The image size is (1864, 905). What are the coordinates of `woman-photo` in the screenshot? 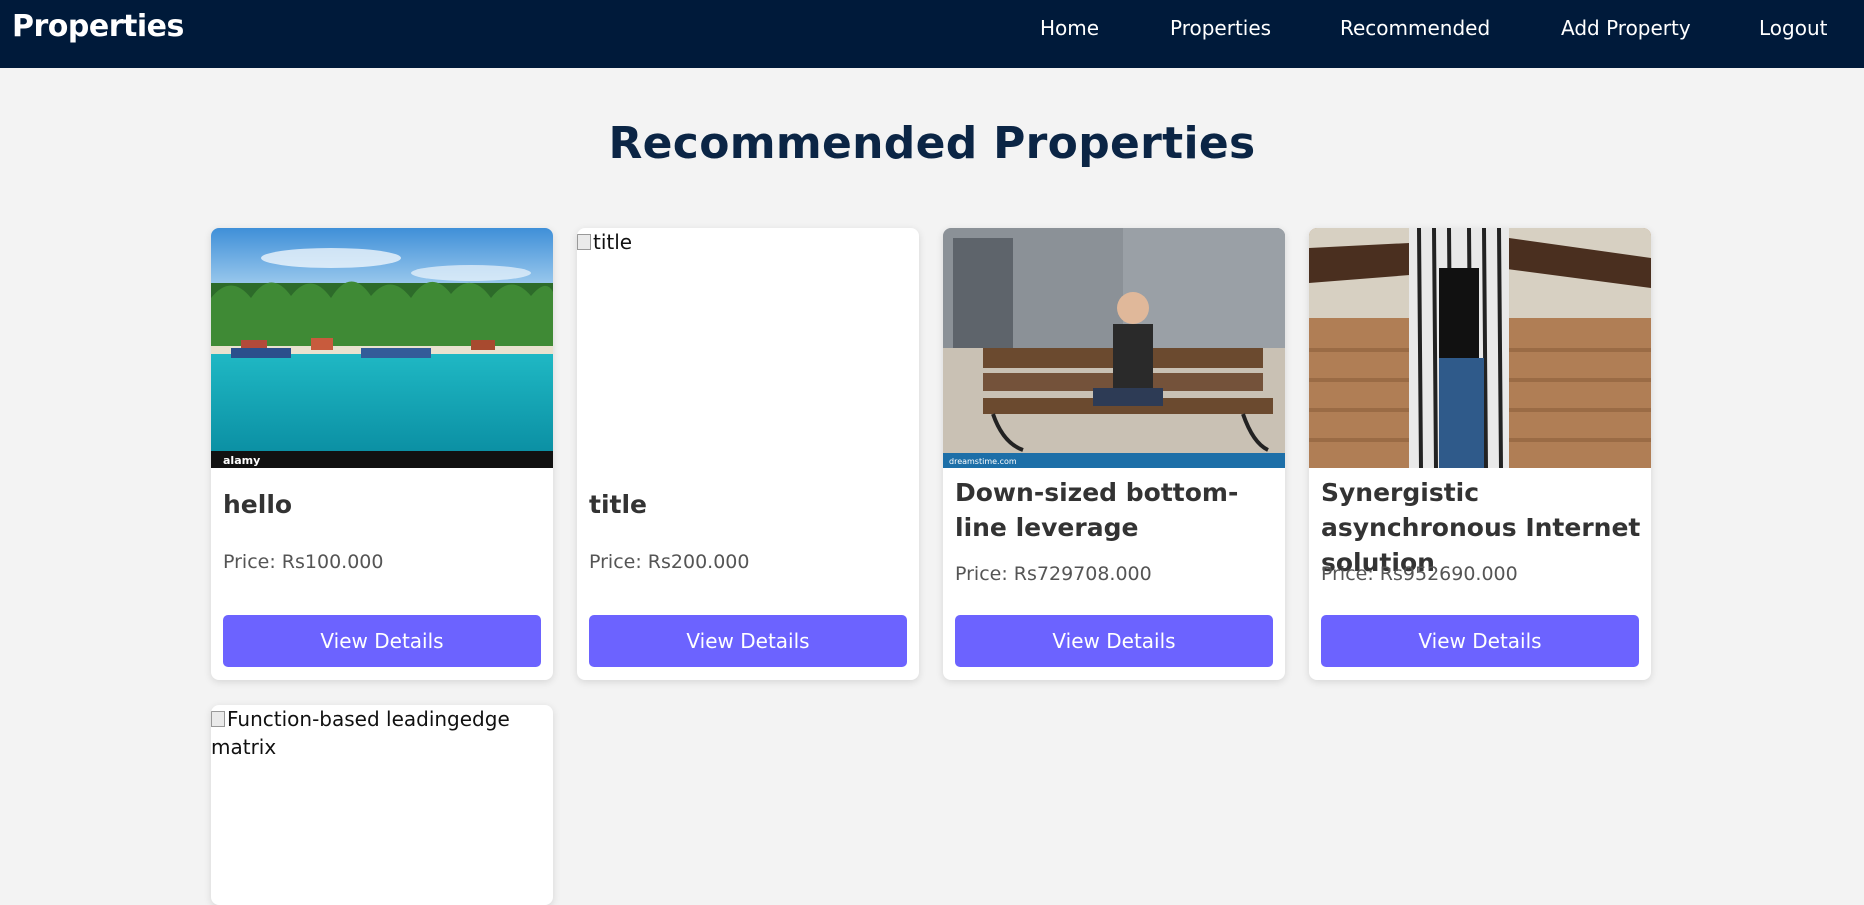 It's located at (1480, 348).